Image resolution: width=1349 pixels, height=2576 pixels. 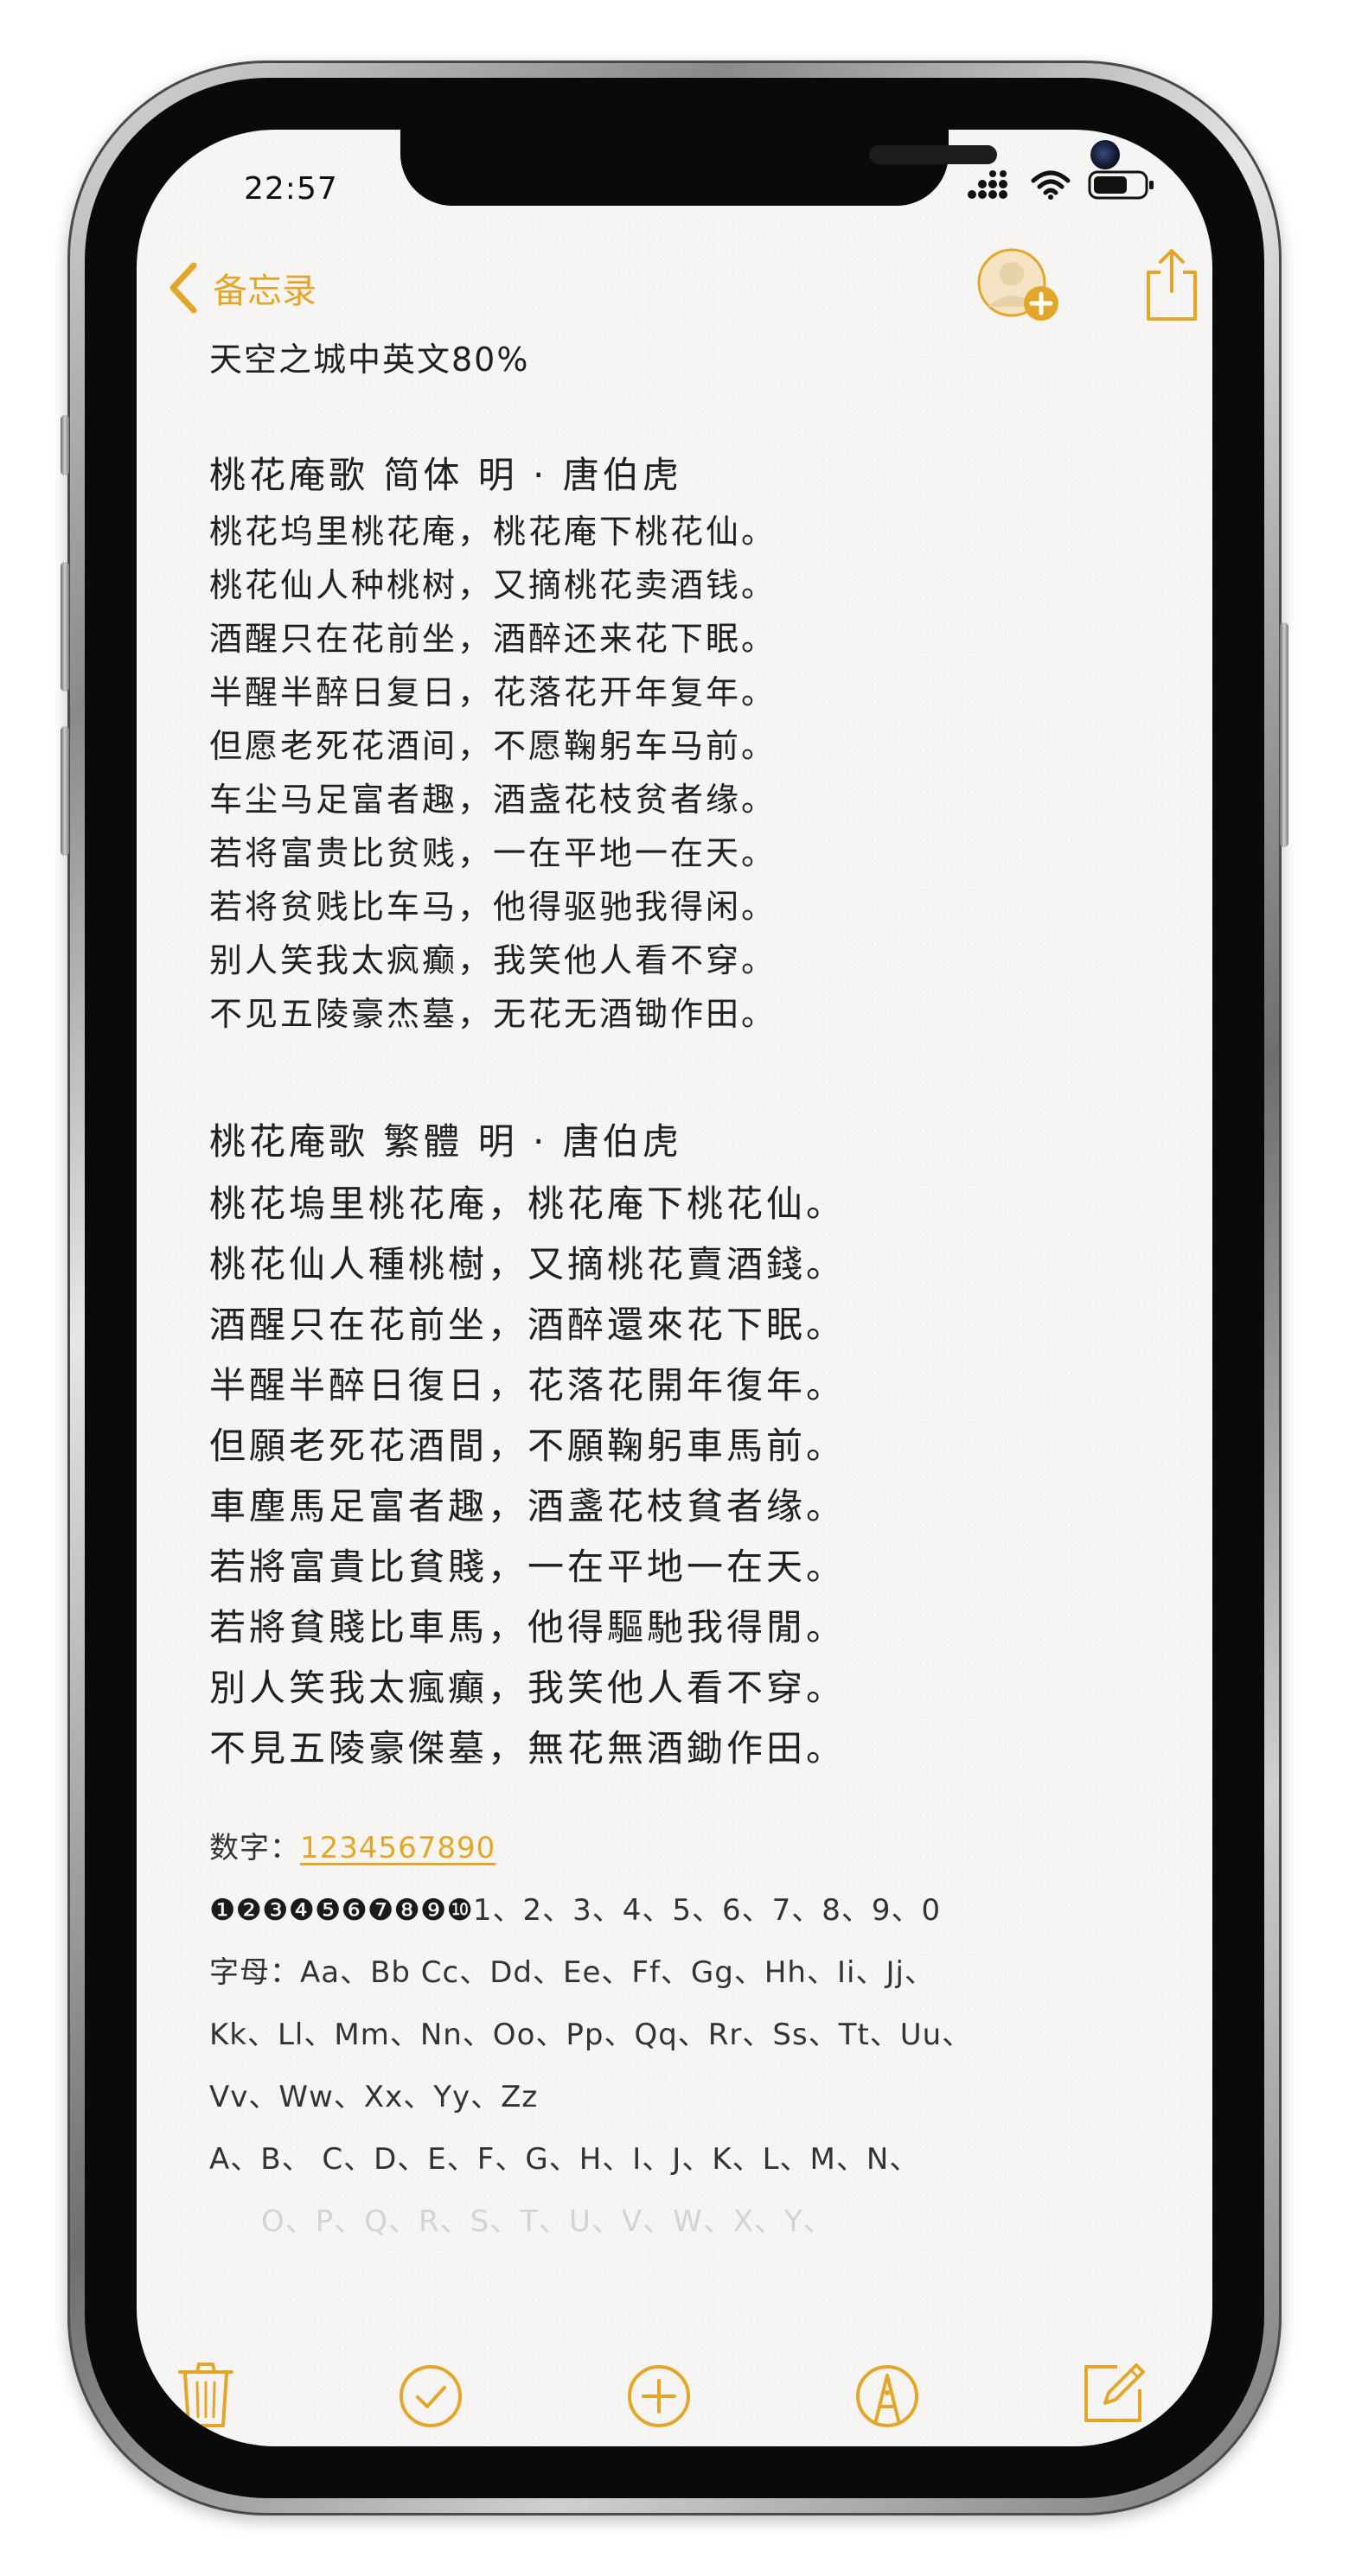 I want to click on delete-button, so click(x=205, y=2396).